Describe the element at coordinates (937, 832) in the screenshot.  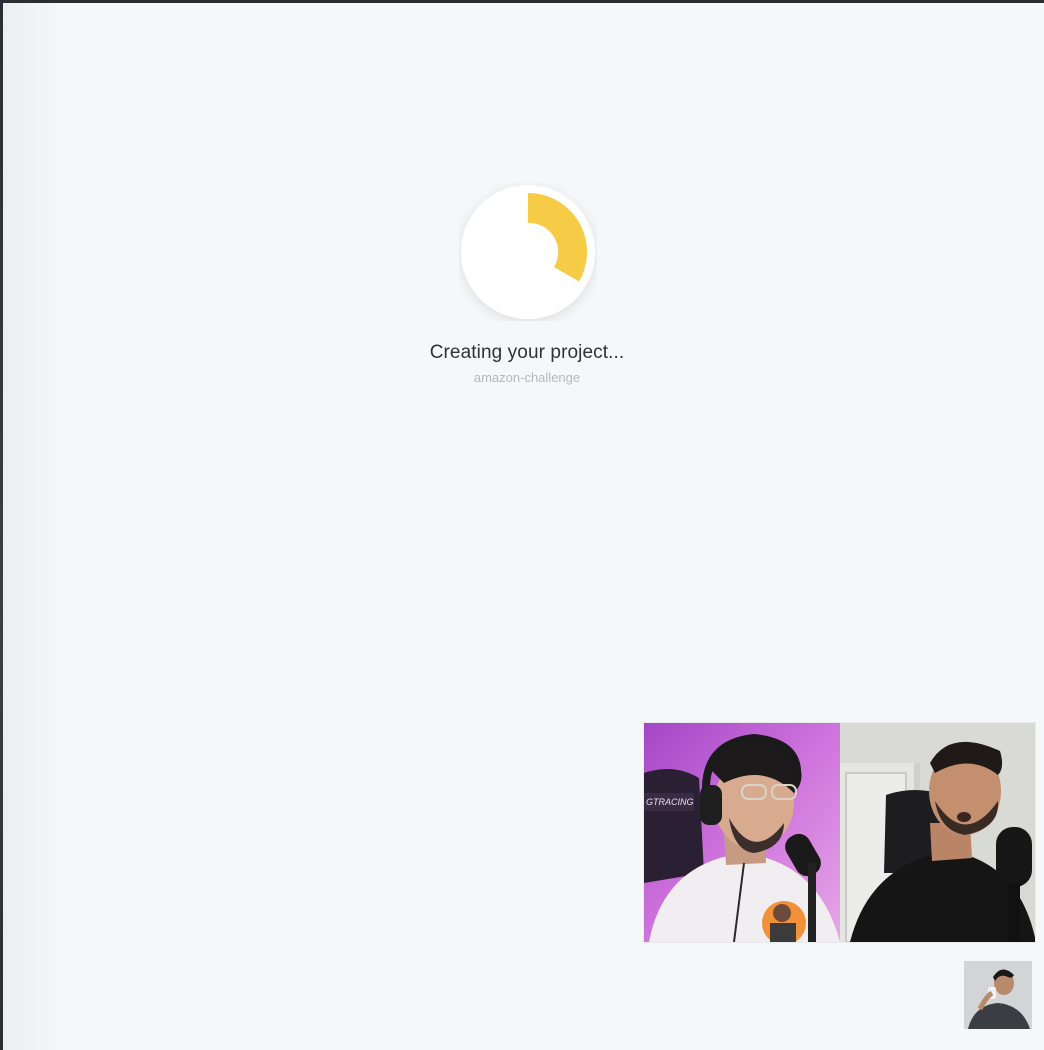
I see `participant-video-right` at that location.